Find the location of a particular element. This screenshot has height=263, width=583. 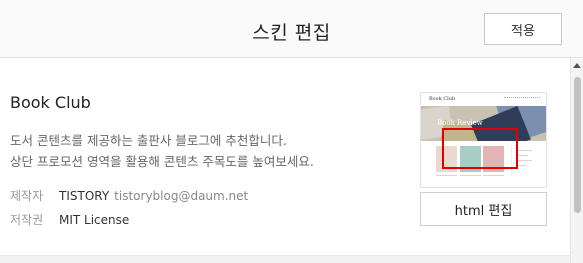

preview-topbar: Book Club is located at coordinates (483, 99).